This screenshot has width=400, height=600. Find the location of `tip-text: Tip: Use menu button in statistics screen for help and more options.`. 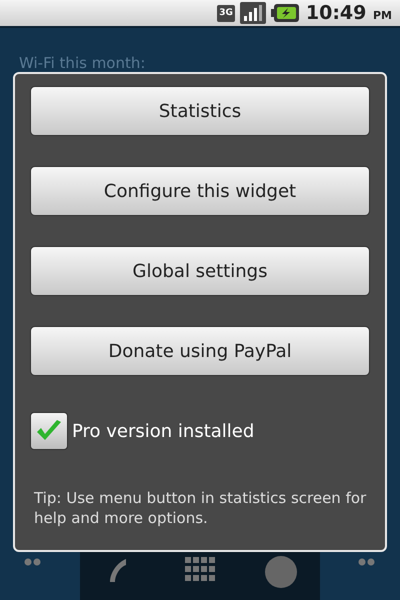

tip-text: Tip: Use menu button in statistics screen for help and more options. is located at coordinates (200, 508).